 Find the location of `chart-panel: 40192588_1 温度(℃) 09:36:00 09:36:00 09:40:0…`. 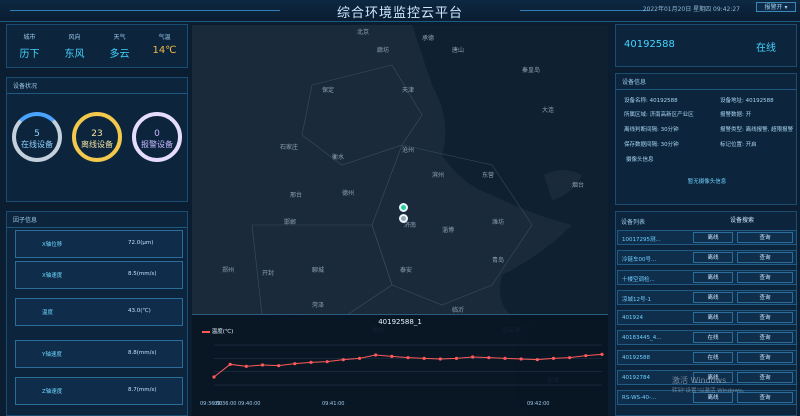

chart-panel: 40192588_1 温度(℃) 09:36:00 09:36:00 09:40:0… is located at coordinates (400, 365).